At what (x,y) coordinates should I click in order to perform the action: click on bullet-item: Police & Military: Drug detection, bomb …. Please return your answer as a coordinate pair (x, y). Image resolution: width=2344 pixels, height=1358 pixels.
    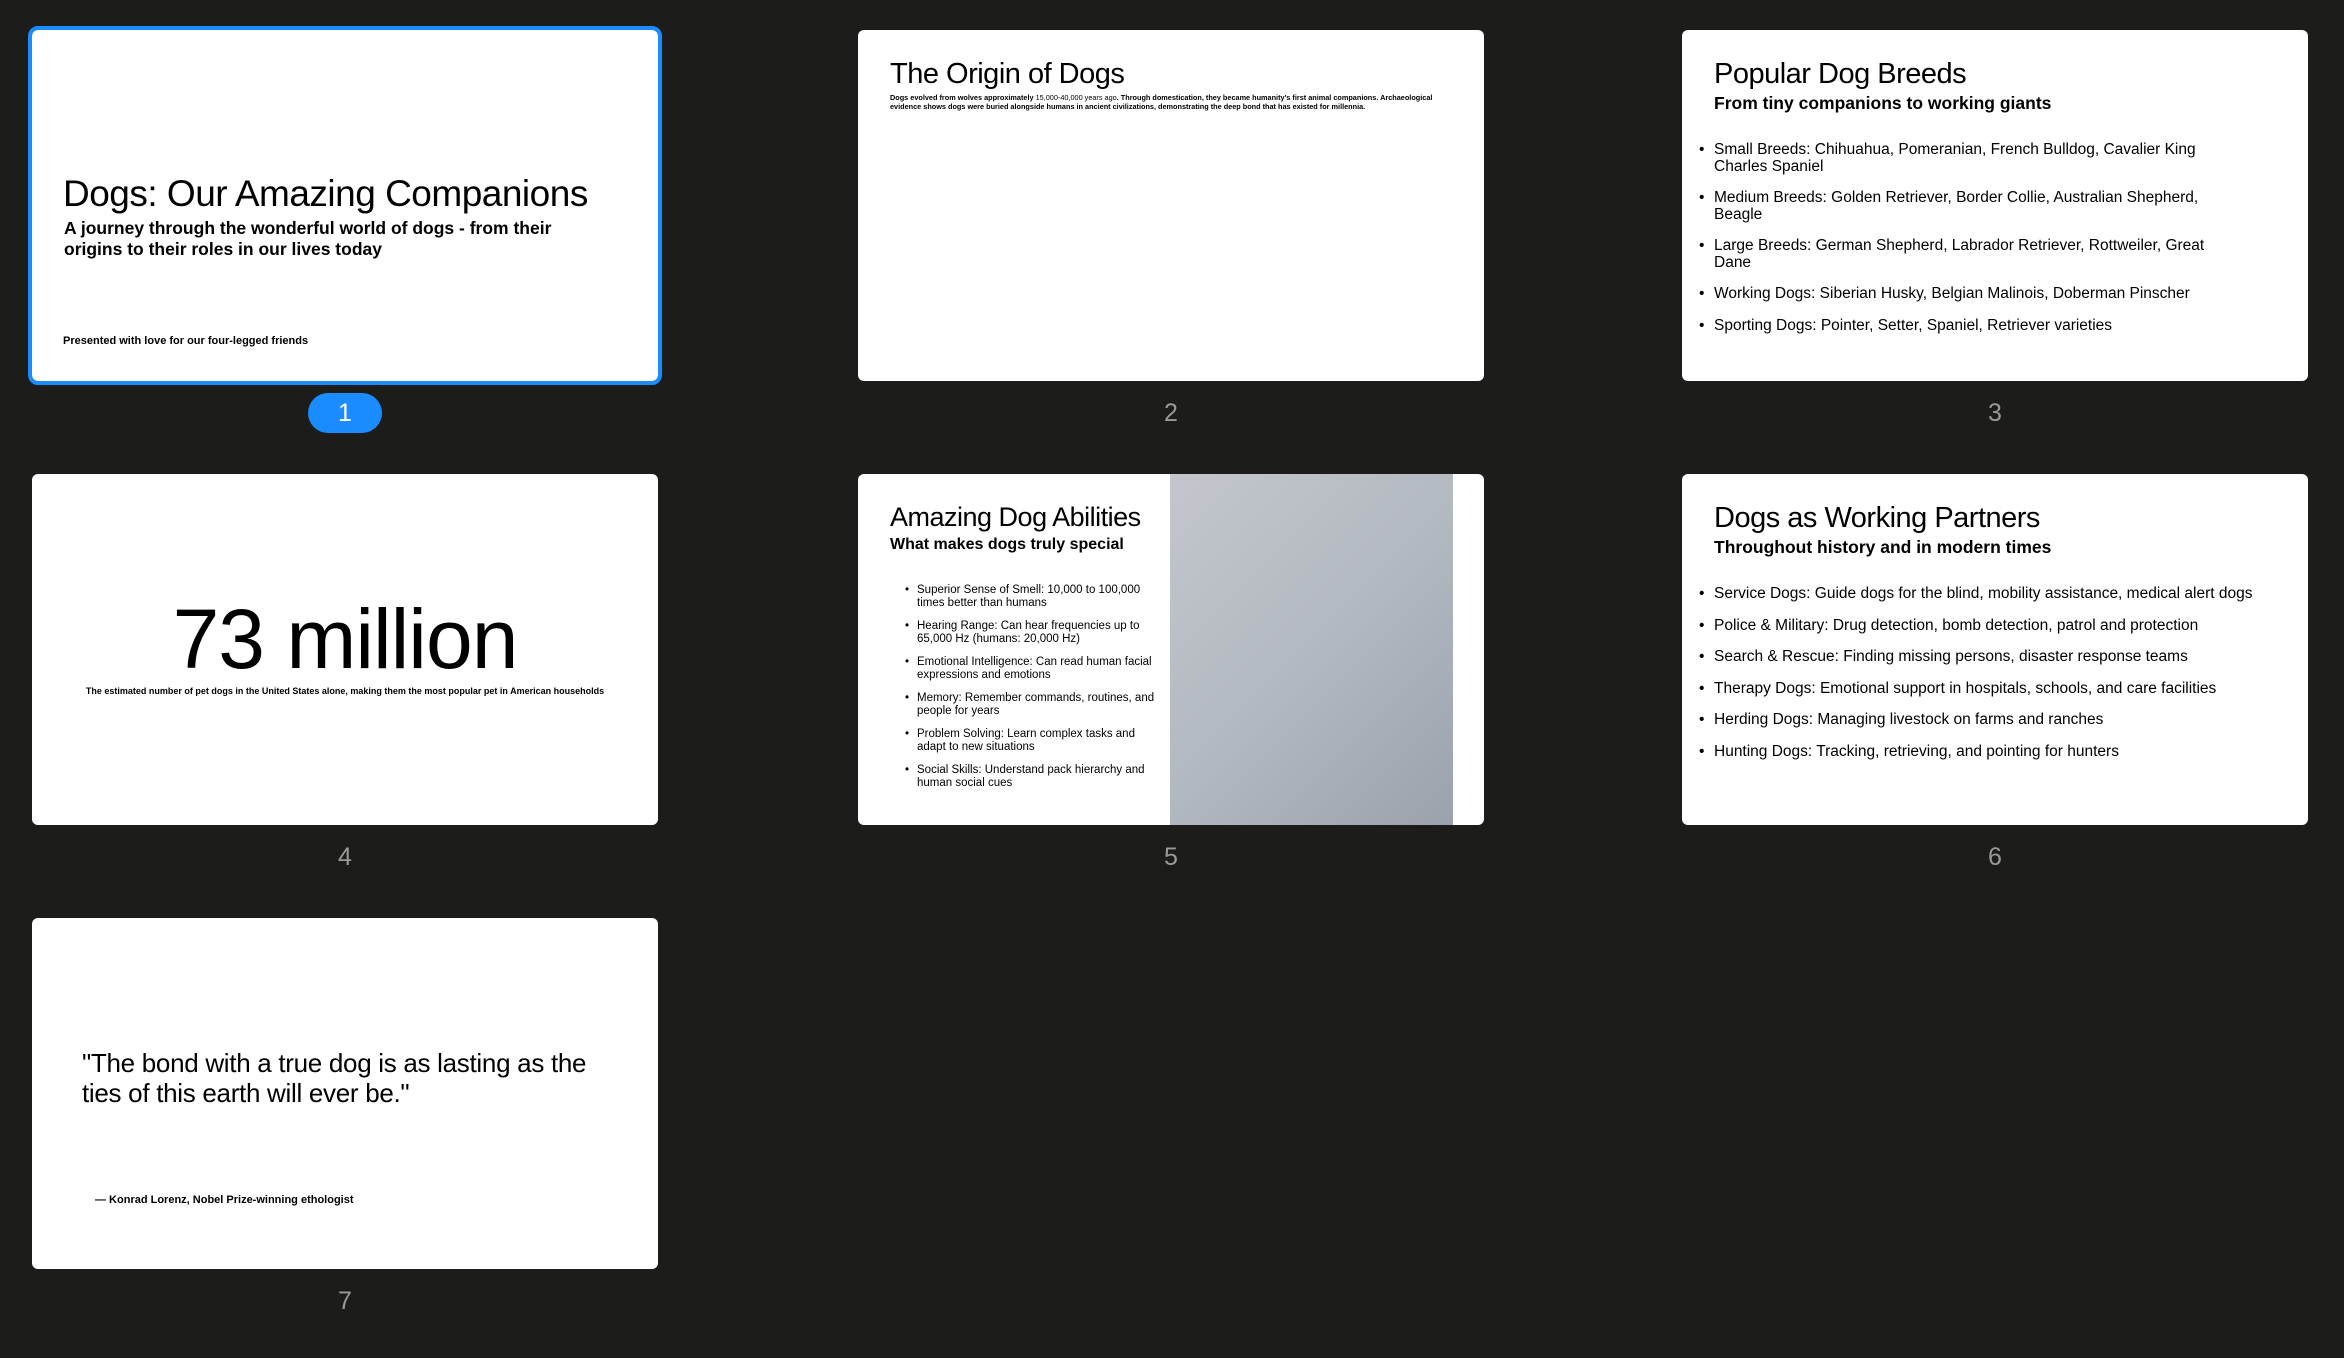
    Looking at the image, I should click on (1976, 626).